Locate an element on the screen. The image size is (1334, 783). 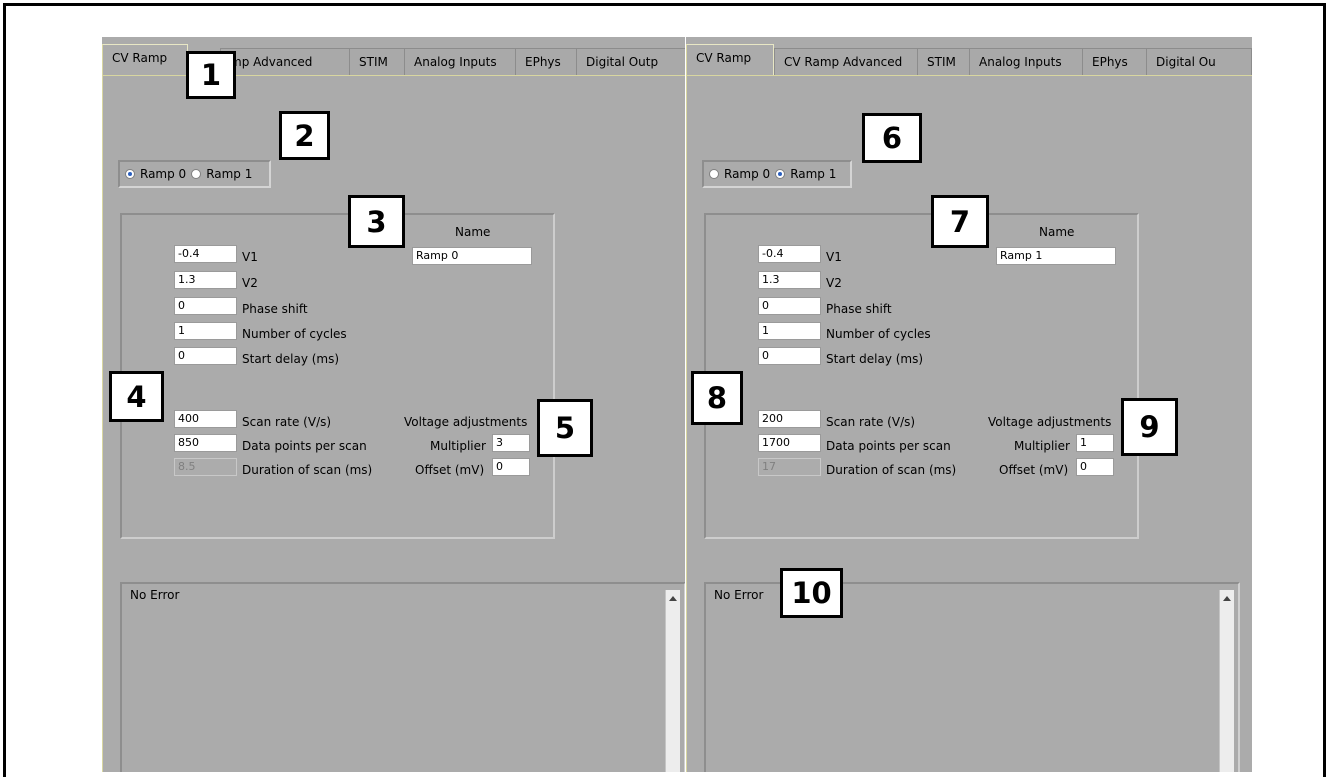
callout-3: 3 is located at coordinates (376, 221).